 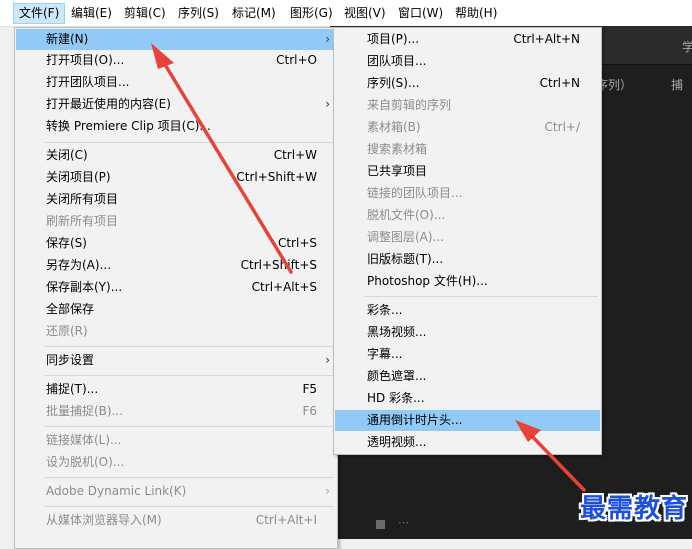 What do you see at coordinates (633, 509) in the screenshot?
I see `watermark-logo: 最需教育` at bounding box center [633, 509].